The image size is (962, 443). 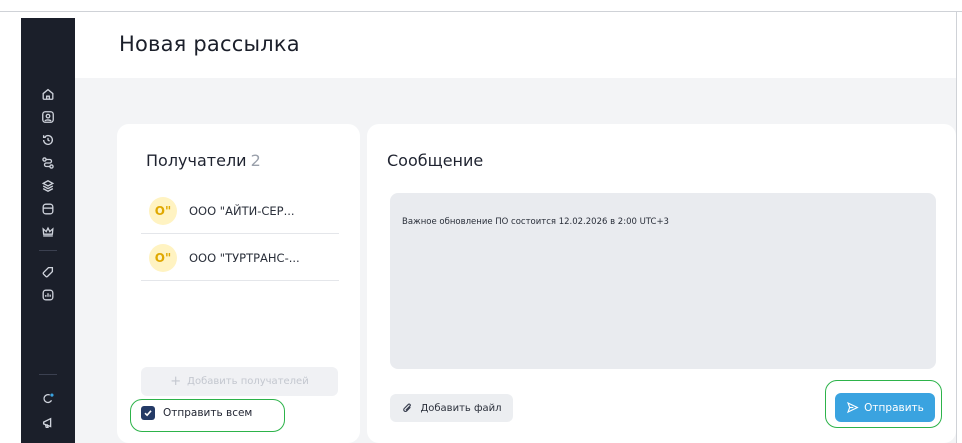 I want to click on add-recipients-label: Добавить получателей, so click(x=248, y=381).